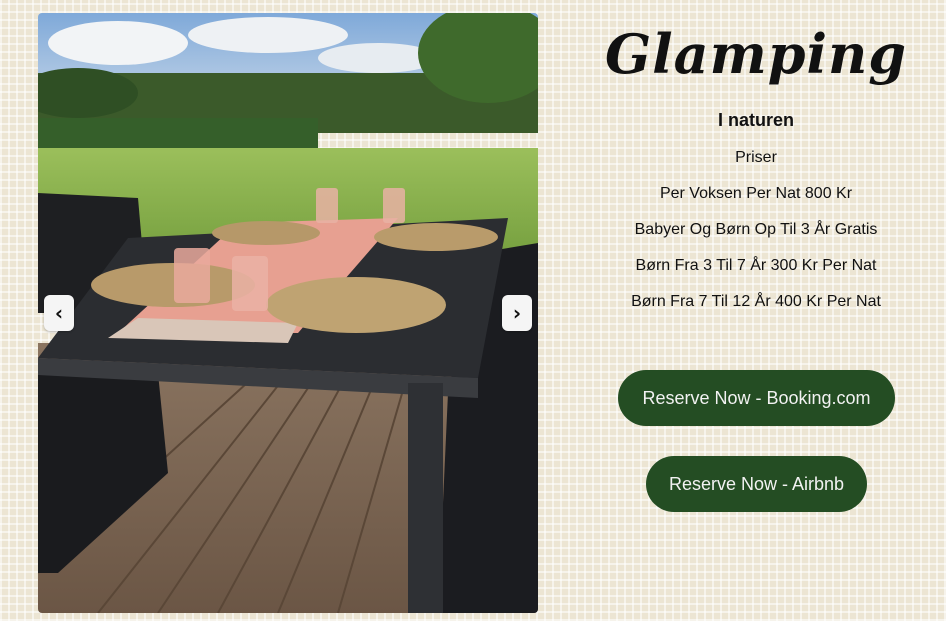 The width and height of the screenshot is (946, 621). What do you see at coordinates (756, 193) in the screenshot?
I see `price-line: Per Voksen Per Nat 800 Kr` at bounding box center [756, 193].